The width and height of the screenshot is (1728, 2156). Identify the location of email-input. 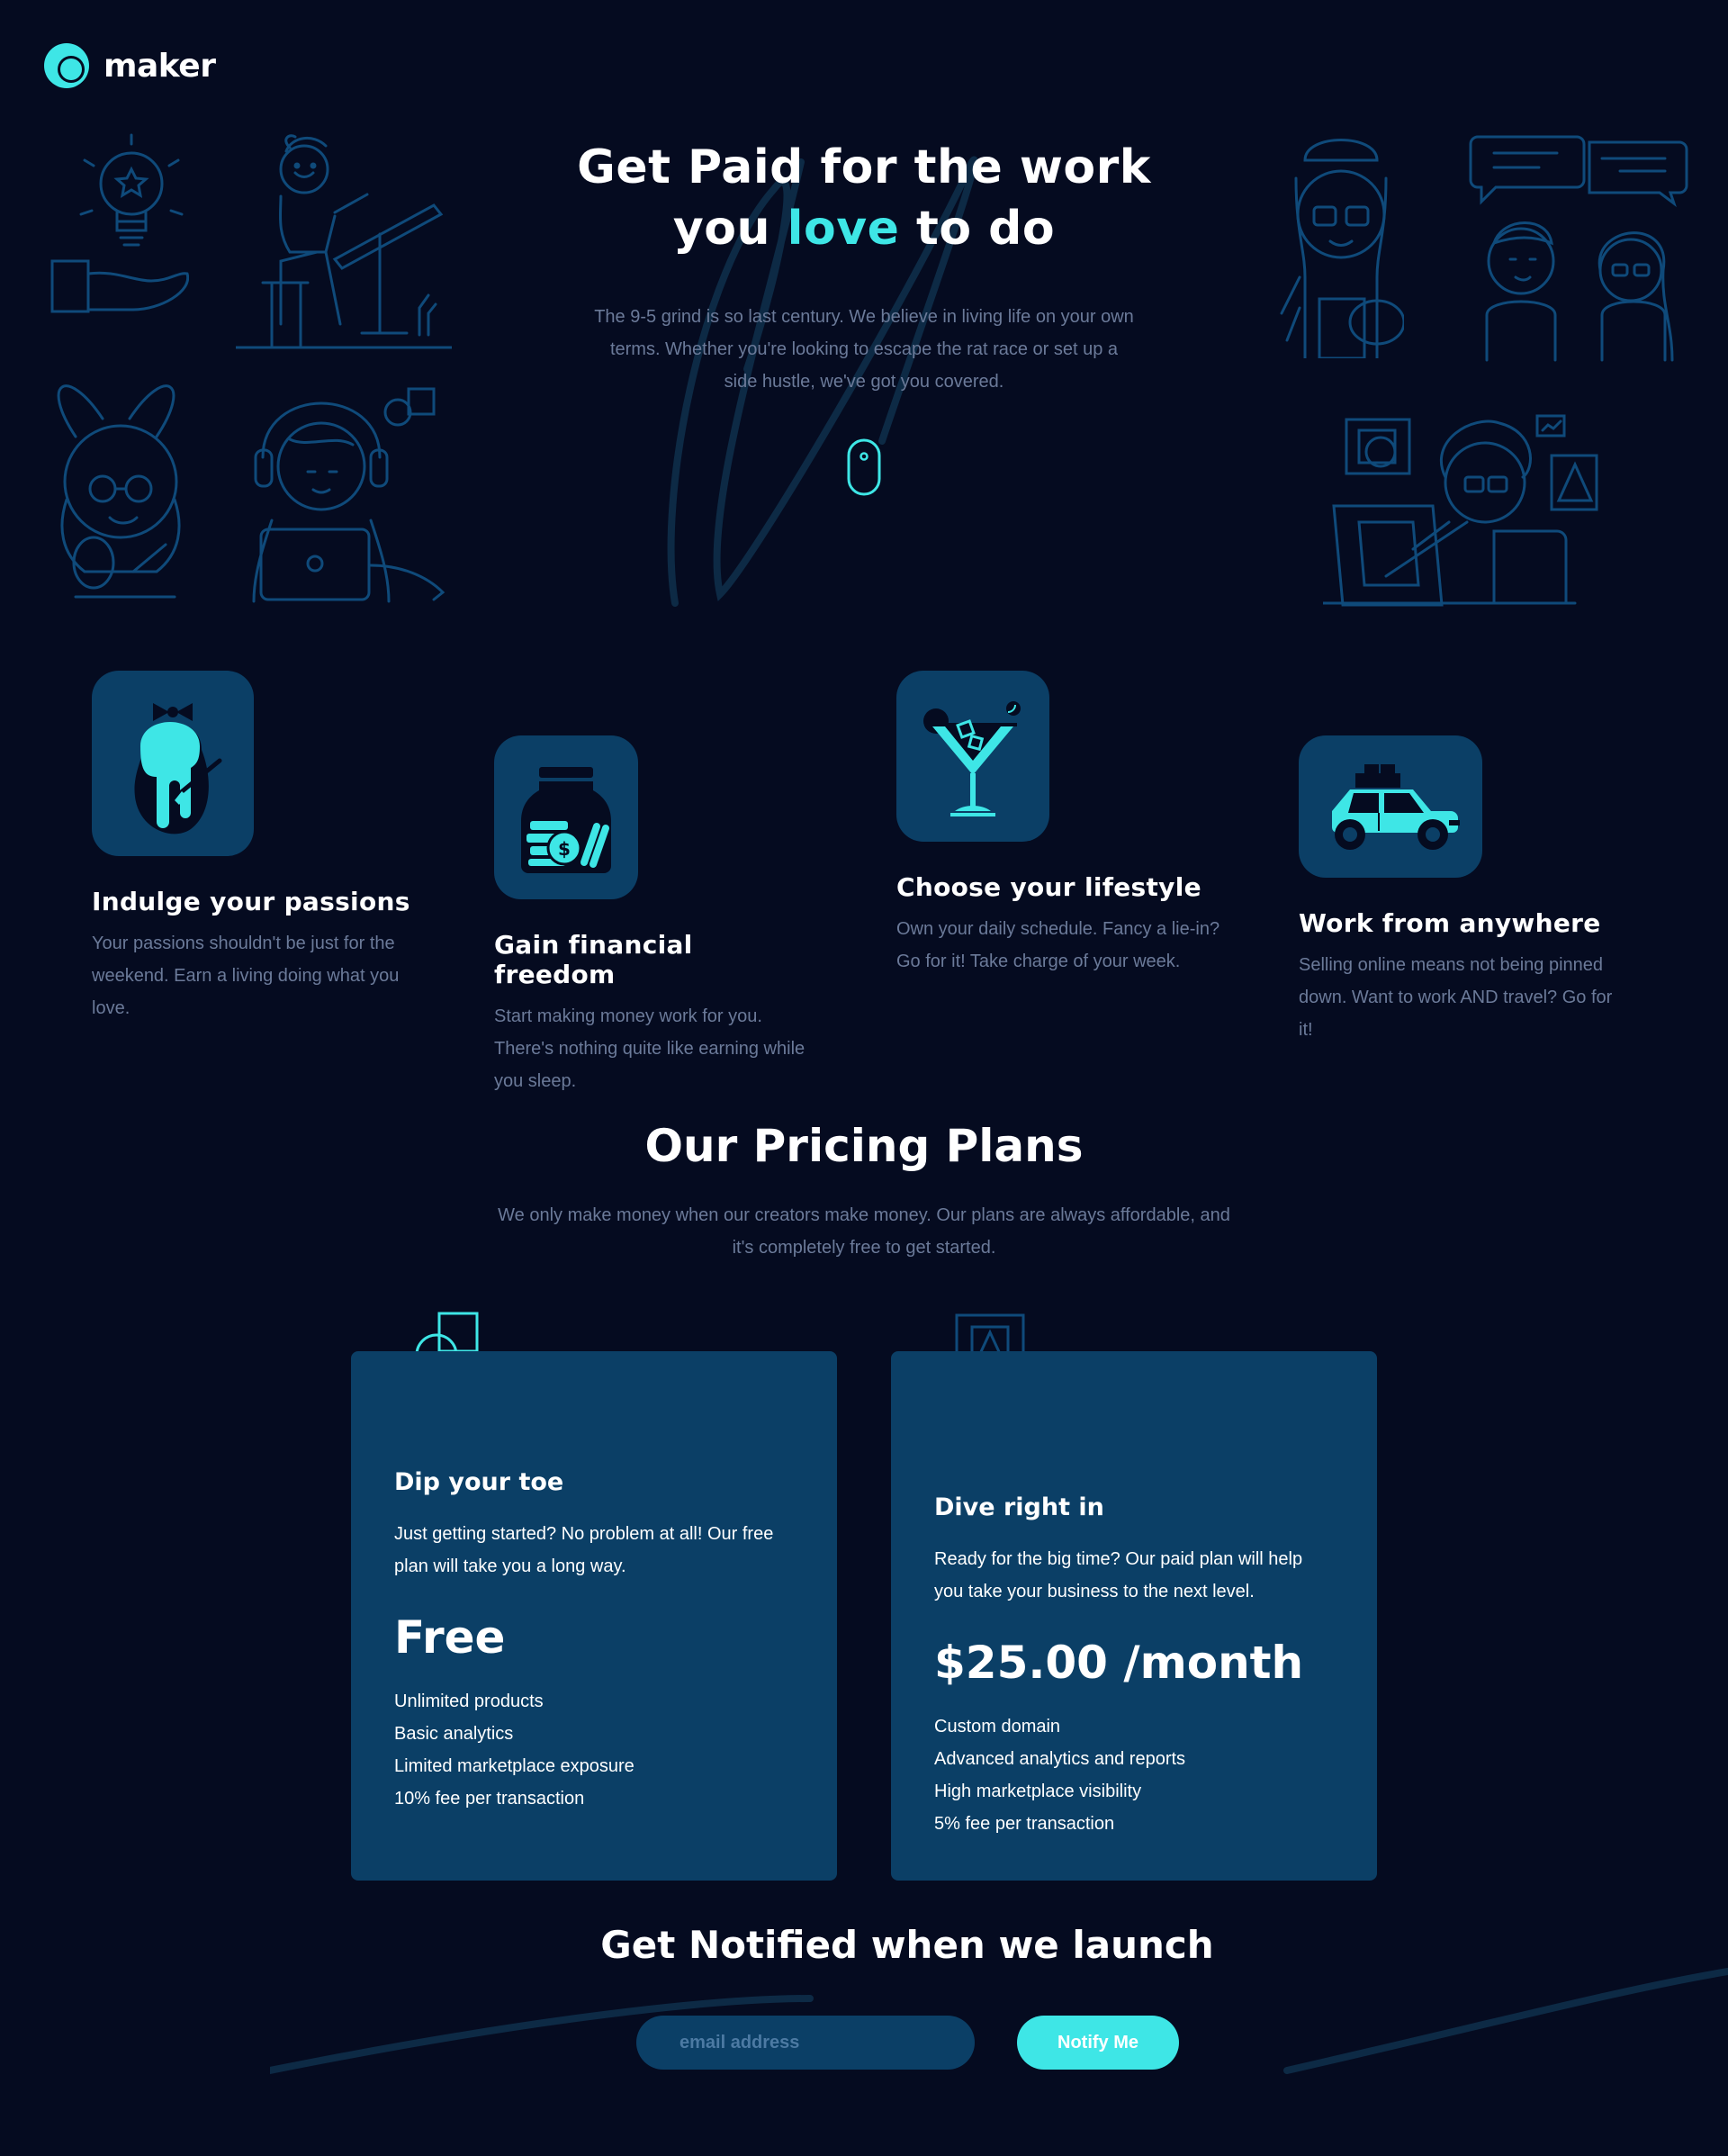
(805, 2043).